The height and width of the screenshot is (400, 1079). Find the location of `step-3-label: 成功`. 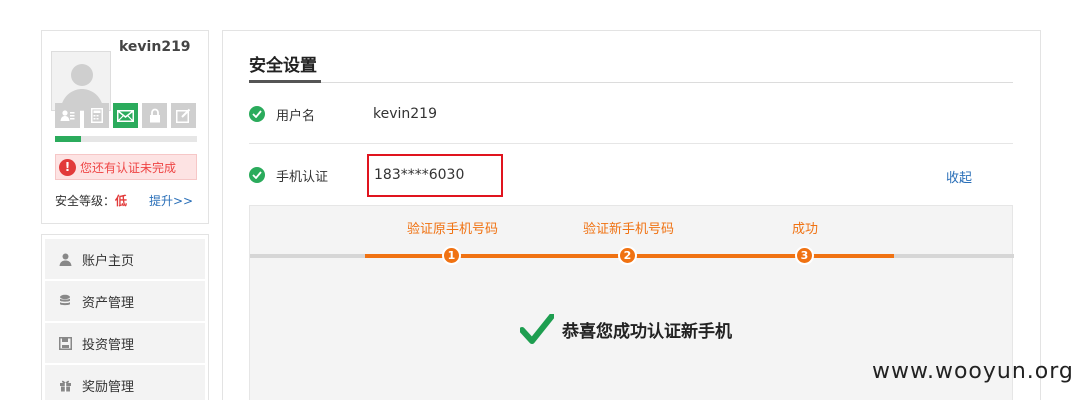

step-3-label: 成功 is located at coordinates (805, 229).